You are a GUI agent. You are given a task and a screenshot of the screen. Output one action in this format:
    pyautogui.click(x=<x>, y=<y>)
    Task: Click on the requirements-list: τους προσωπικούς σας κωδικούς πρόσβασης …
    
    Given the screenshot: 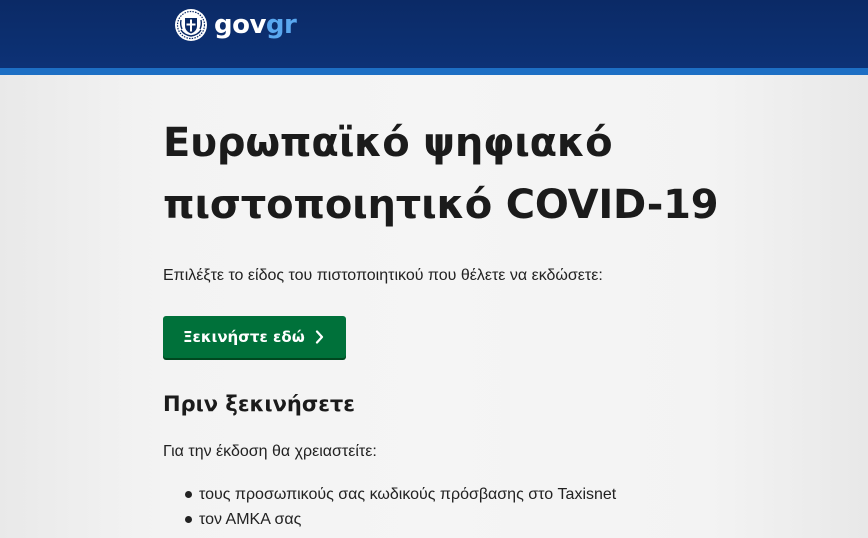 What is the action you would take?
    pyautogui.click(x=463, y=507)
    